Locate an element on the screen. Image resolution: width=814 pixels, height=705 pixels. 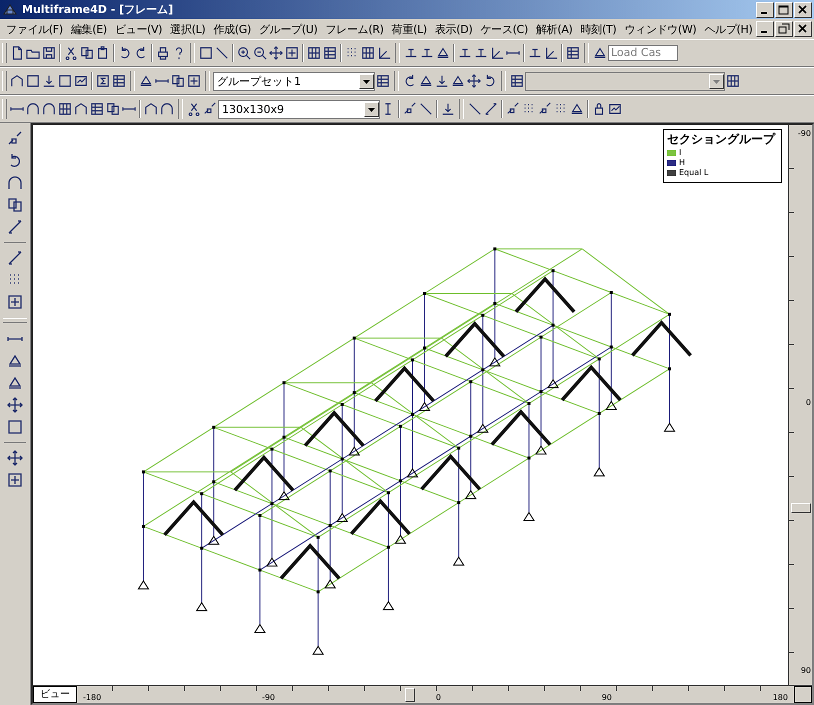
window-title: Multiframe4D - [フレーム] is located at coordinates (98, 9).